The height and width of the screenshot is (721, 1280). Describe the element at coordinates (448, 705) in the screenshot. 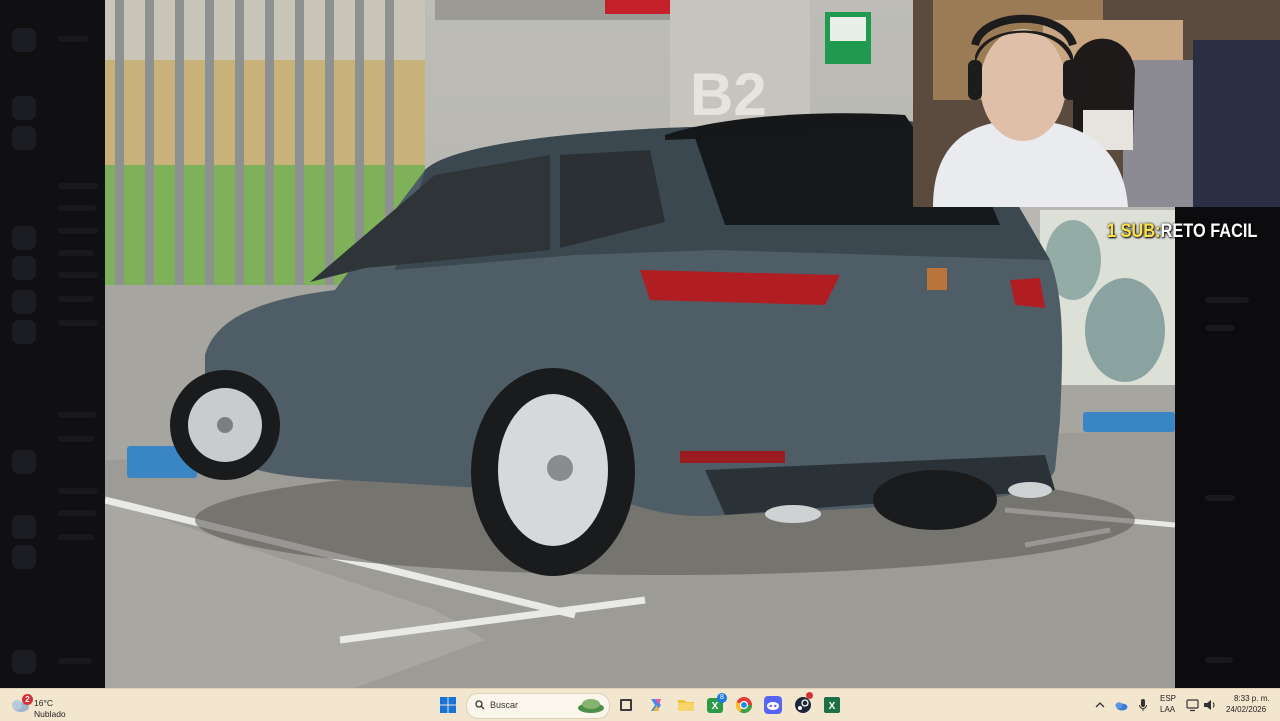

I see `start-windows-icon` at that location.